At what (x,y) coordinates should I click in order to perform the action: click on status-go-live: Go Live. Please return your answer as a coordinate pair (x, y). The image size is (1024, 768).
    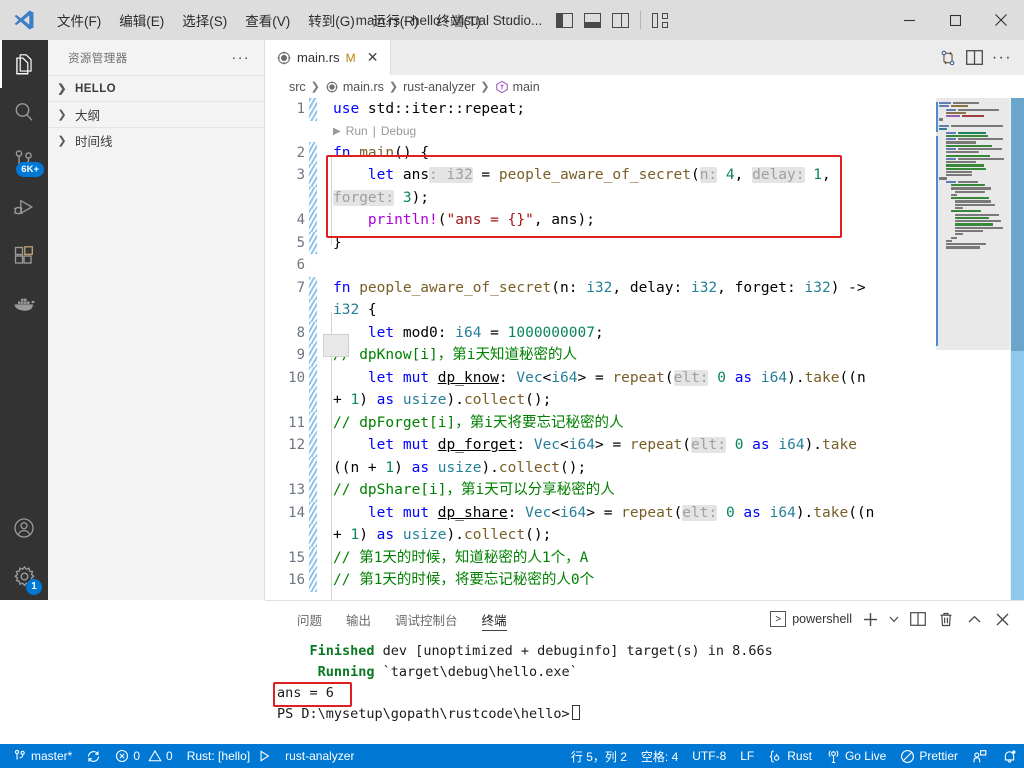
    Looking at the image, I should click on (856, 756).